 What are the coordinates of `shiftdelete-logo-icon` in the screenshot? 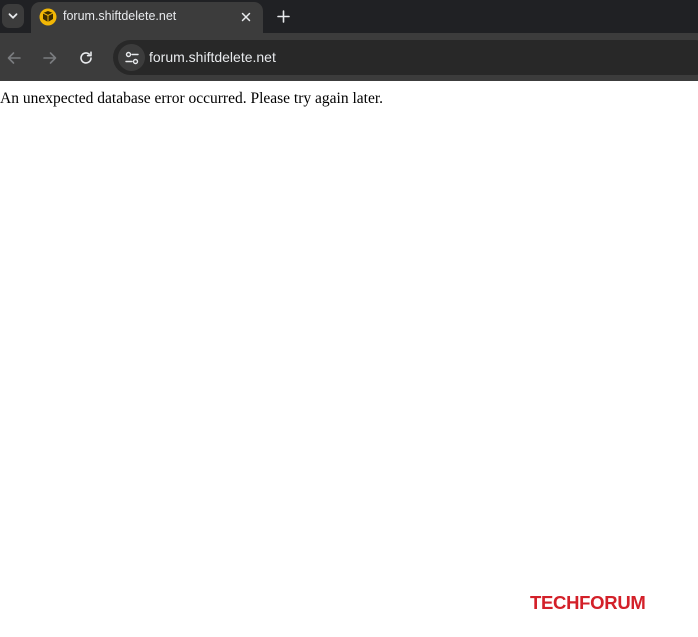 It's located at (48, 17).